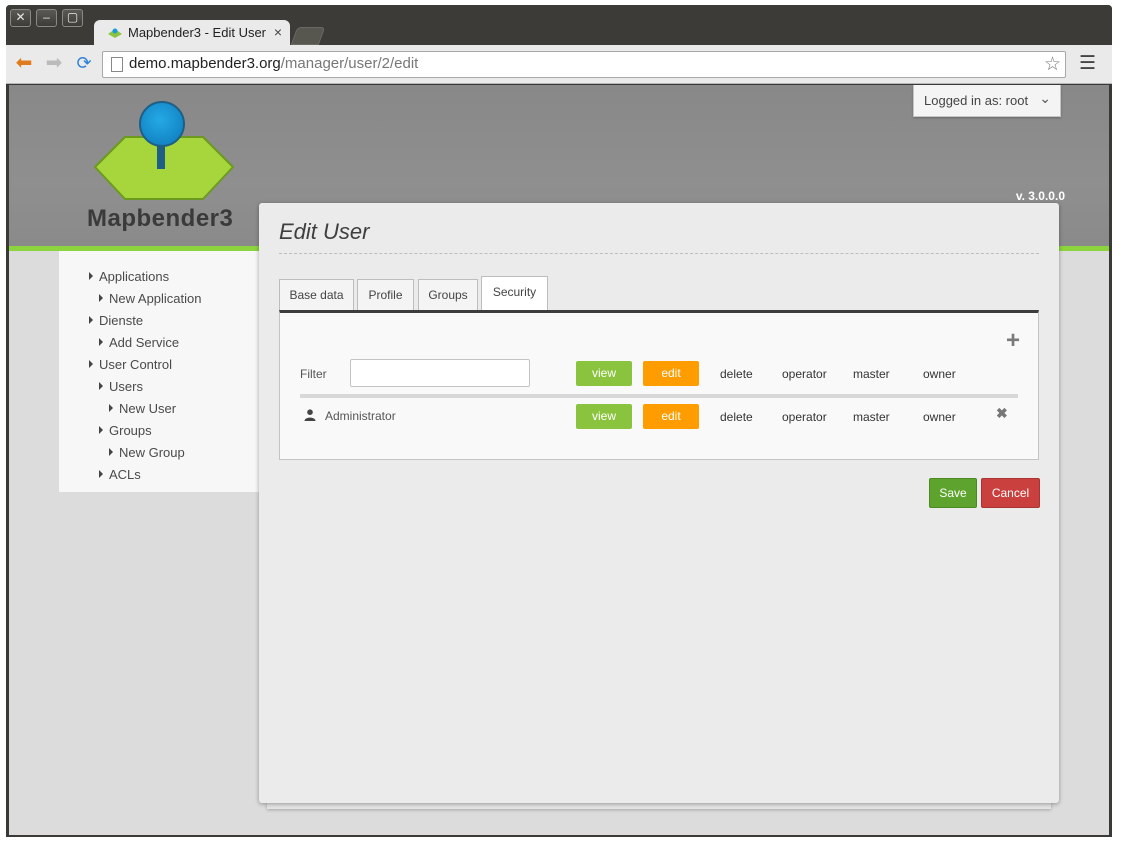  I want to click on close-icon: ✕, so click(20, 18).